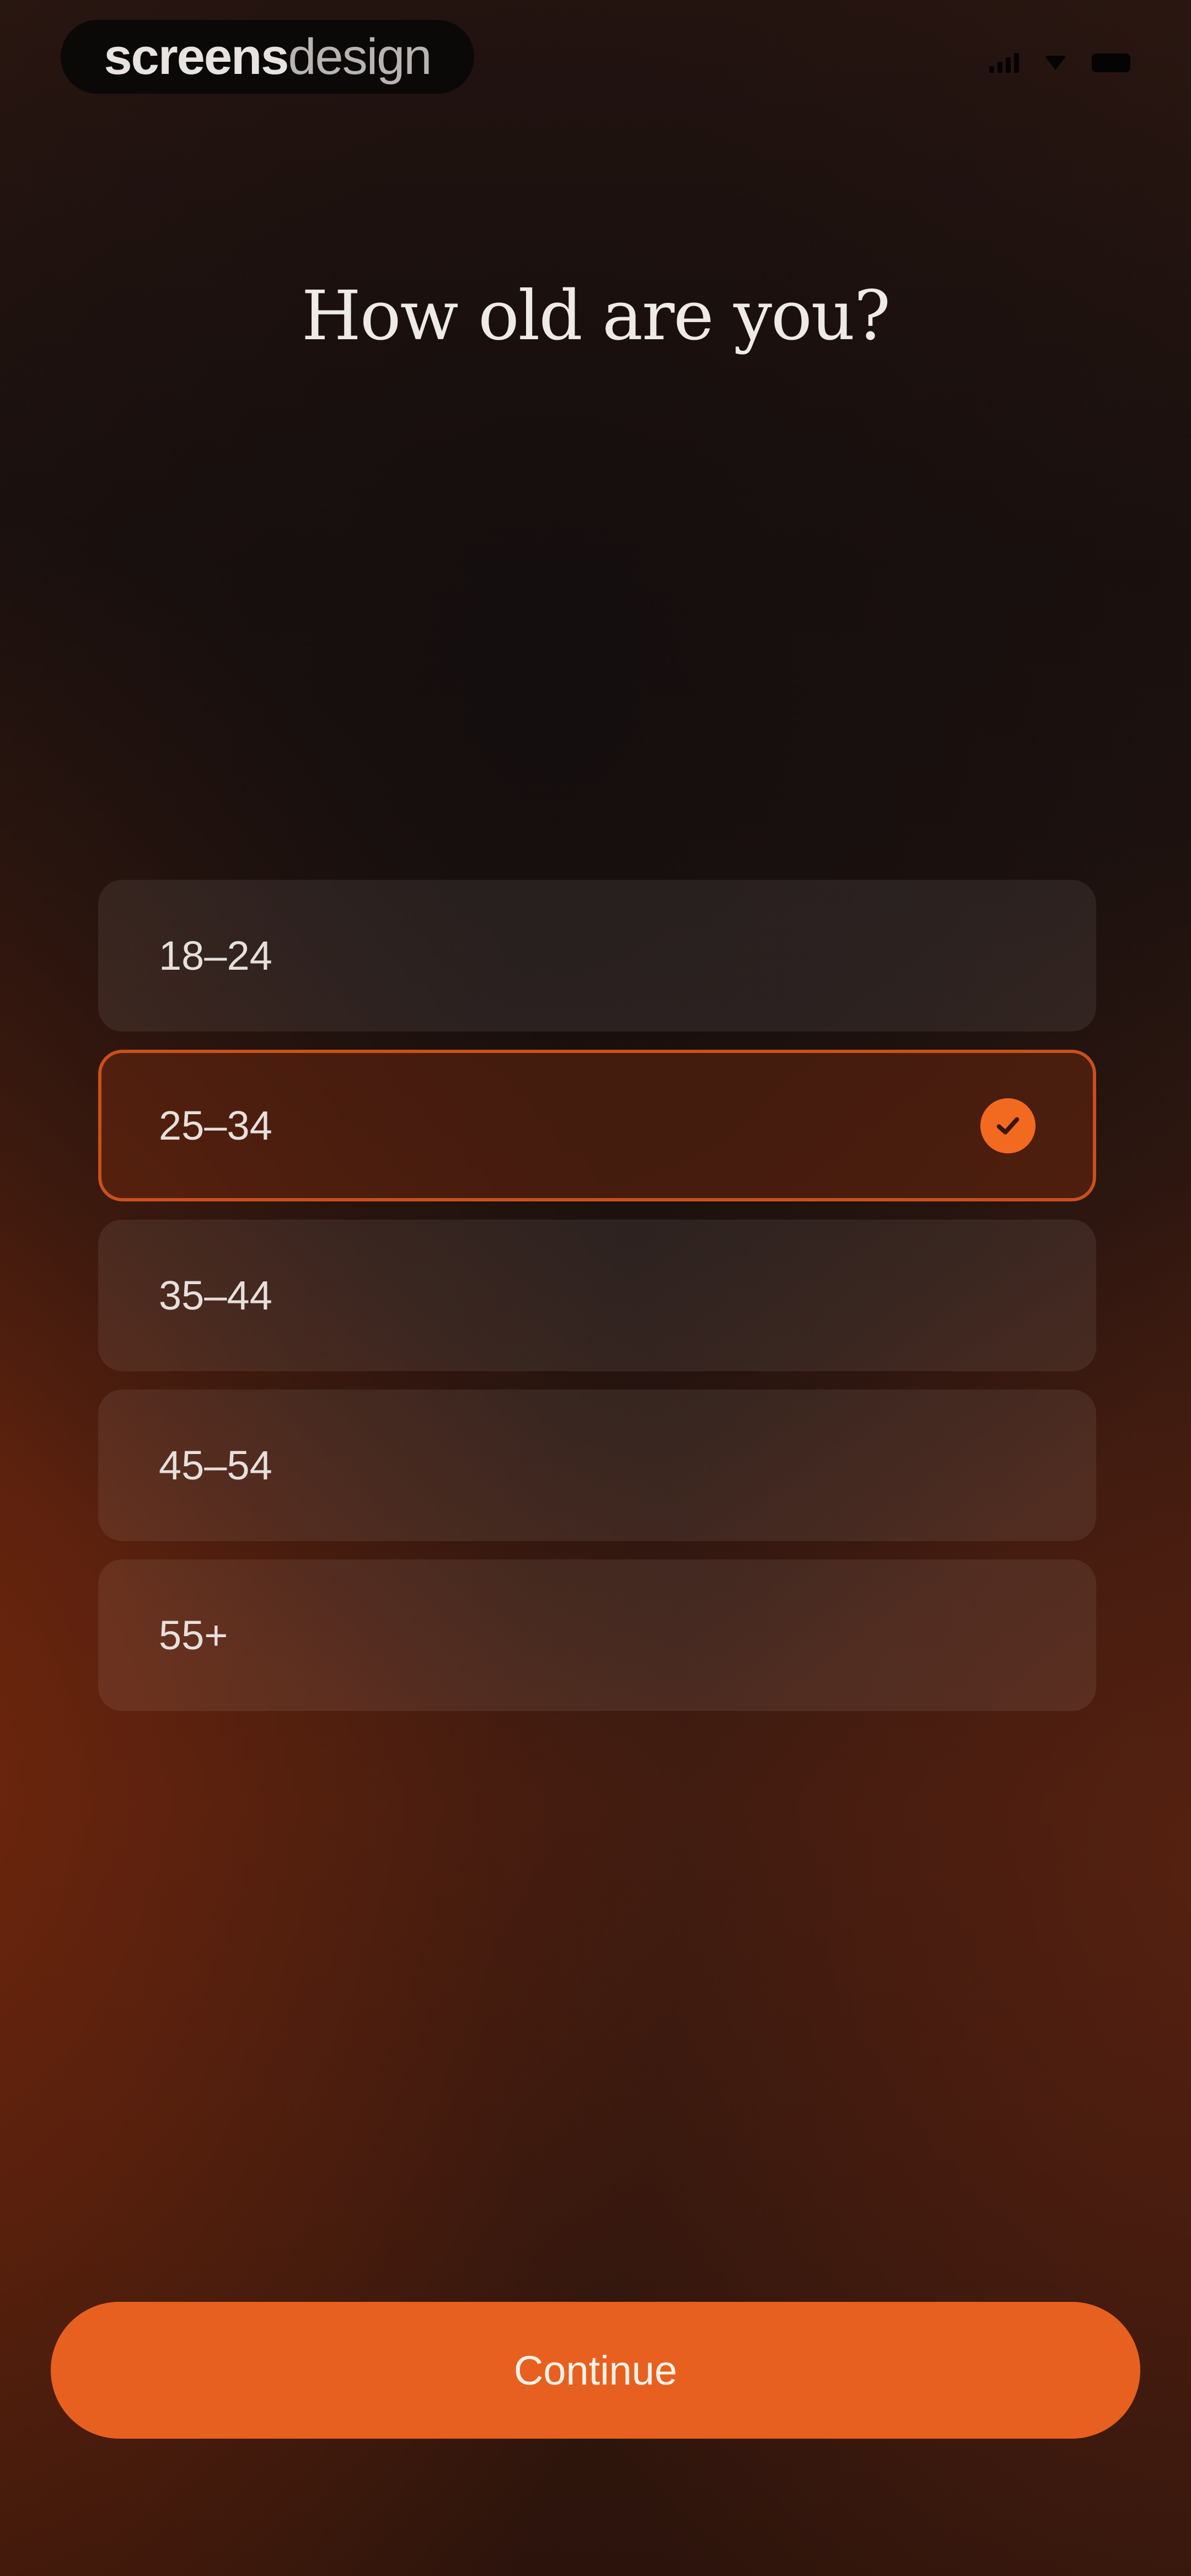 The height and width of the screenshot is (2576, 1191). Describe the element at coordinates (595, 2370) in the screenshot. I see `continue-button: Continue` at that location.